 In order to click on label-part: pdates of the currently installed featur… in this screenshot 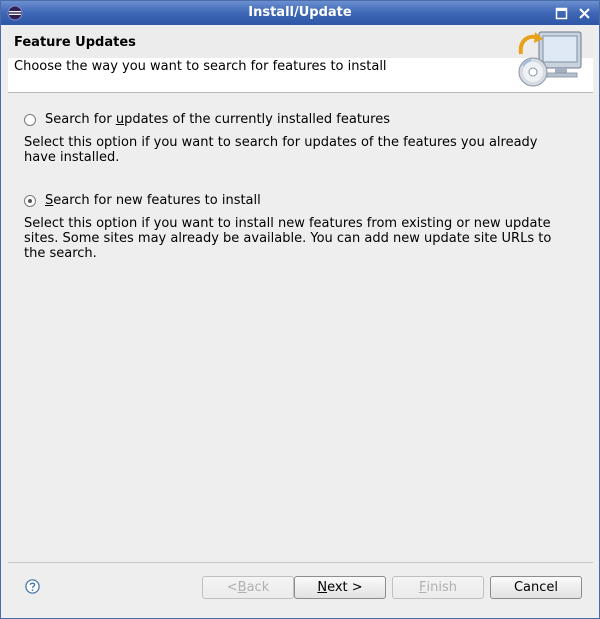, I will do `click(257, 119)`.